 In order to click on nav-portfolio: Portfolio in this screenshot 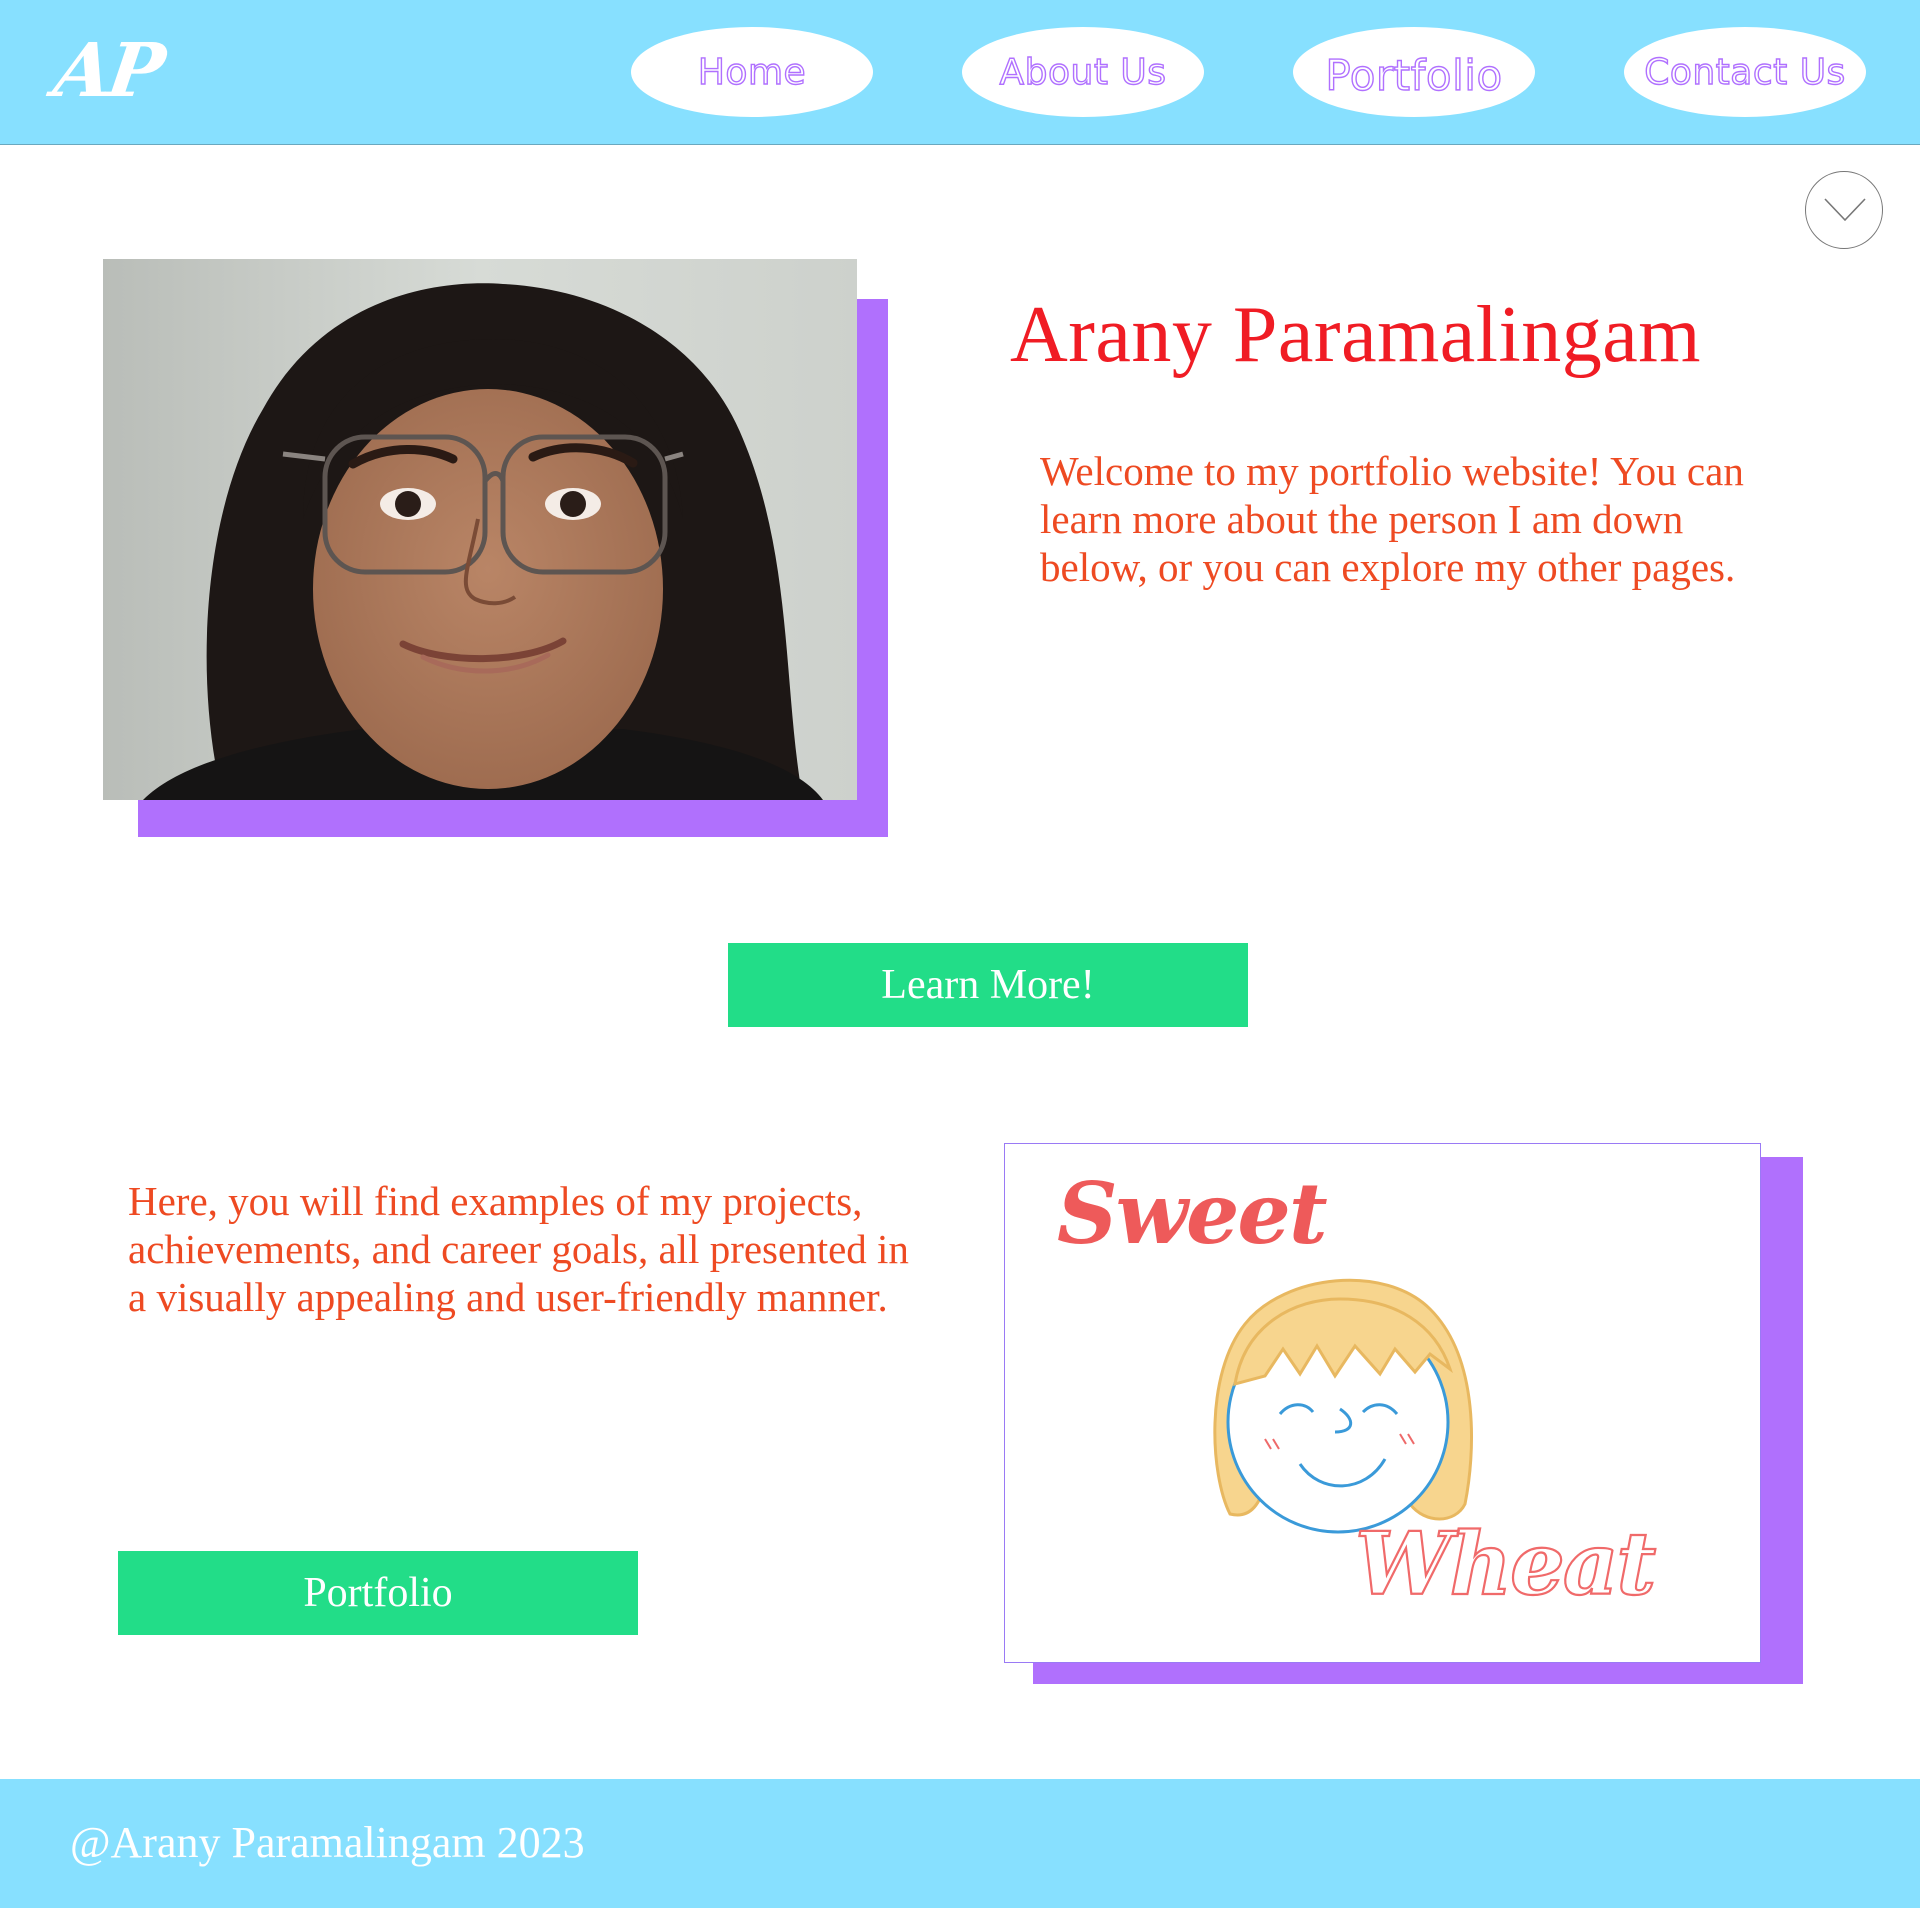, I will do `click(1414, 72)`.